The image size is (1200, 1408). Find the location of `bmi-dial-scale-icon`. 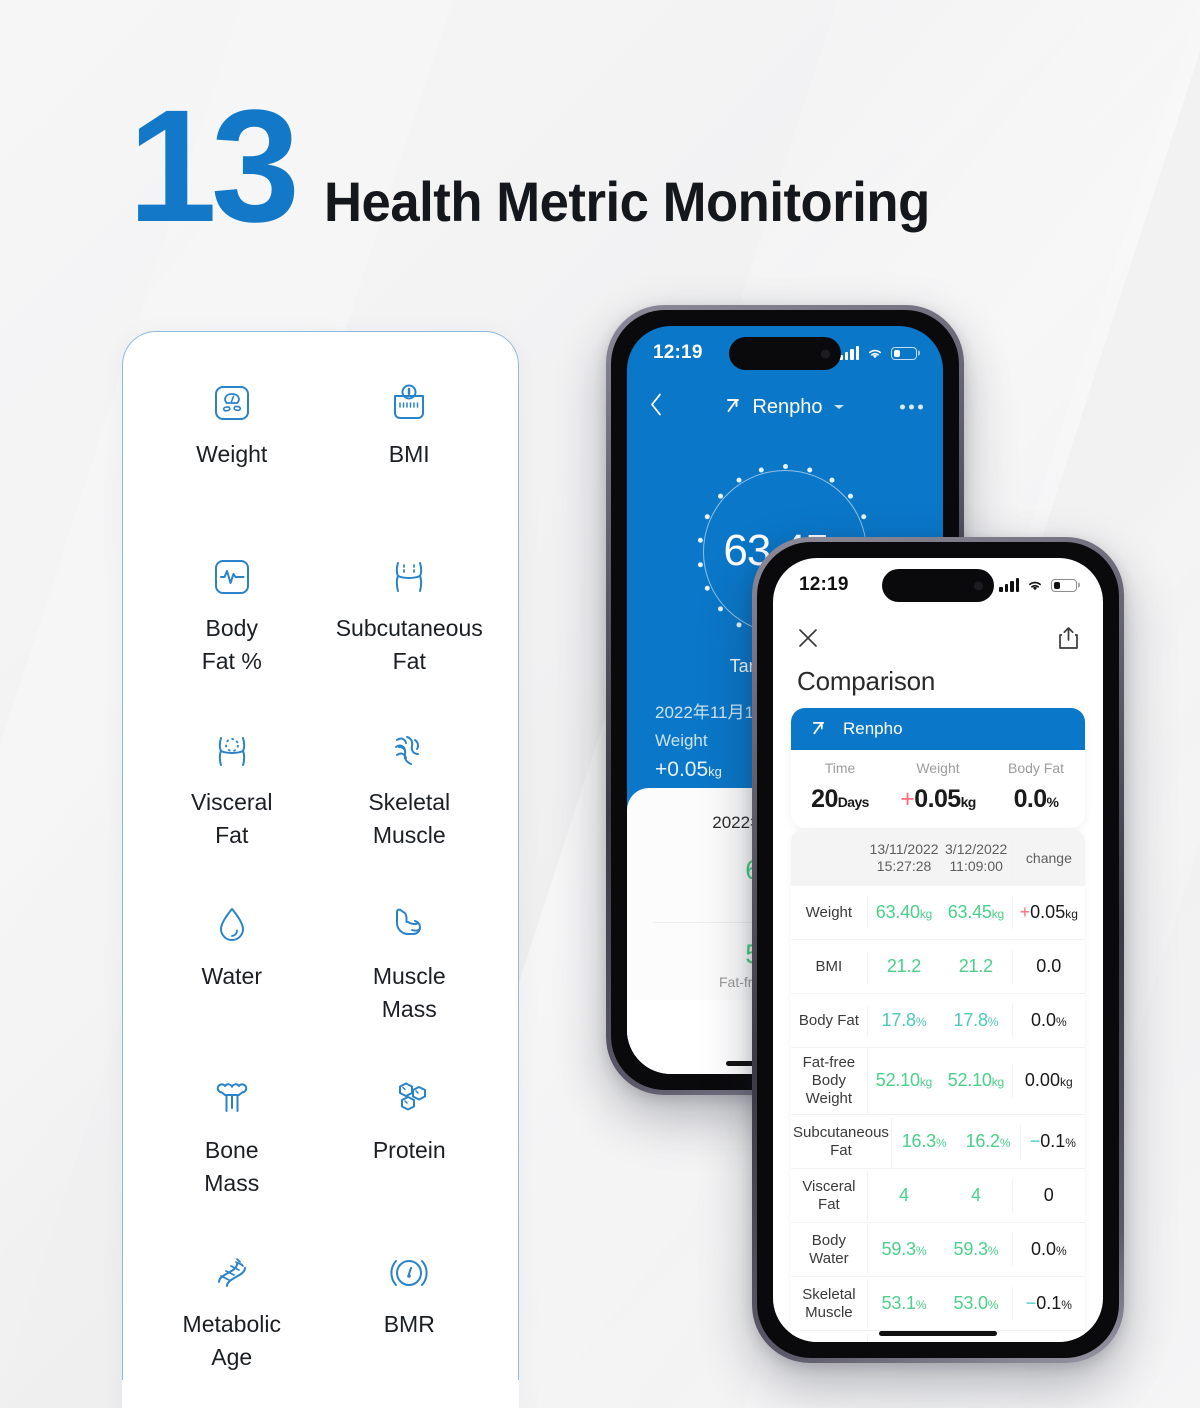

bmi-dial-scale-icon is located at coordinates (409, 403).